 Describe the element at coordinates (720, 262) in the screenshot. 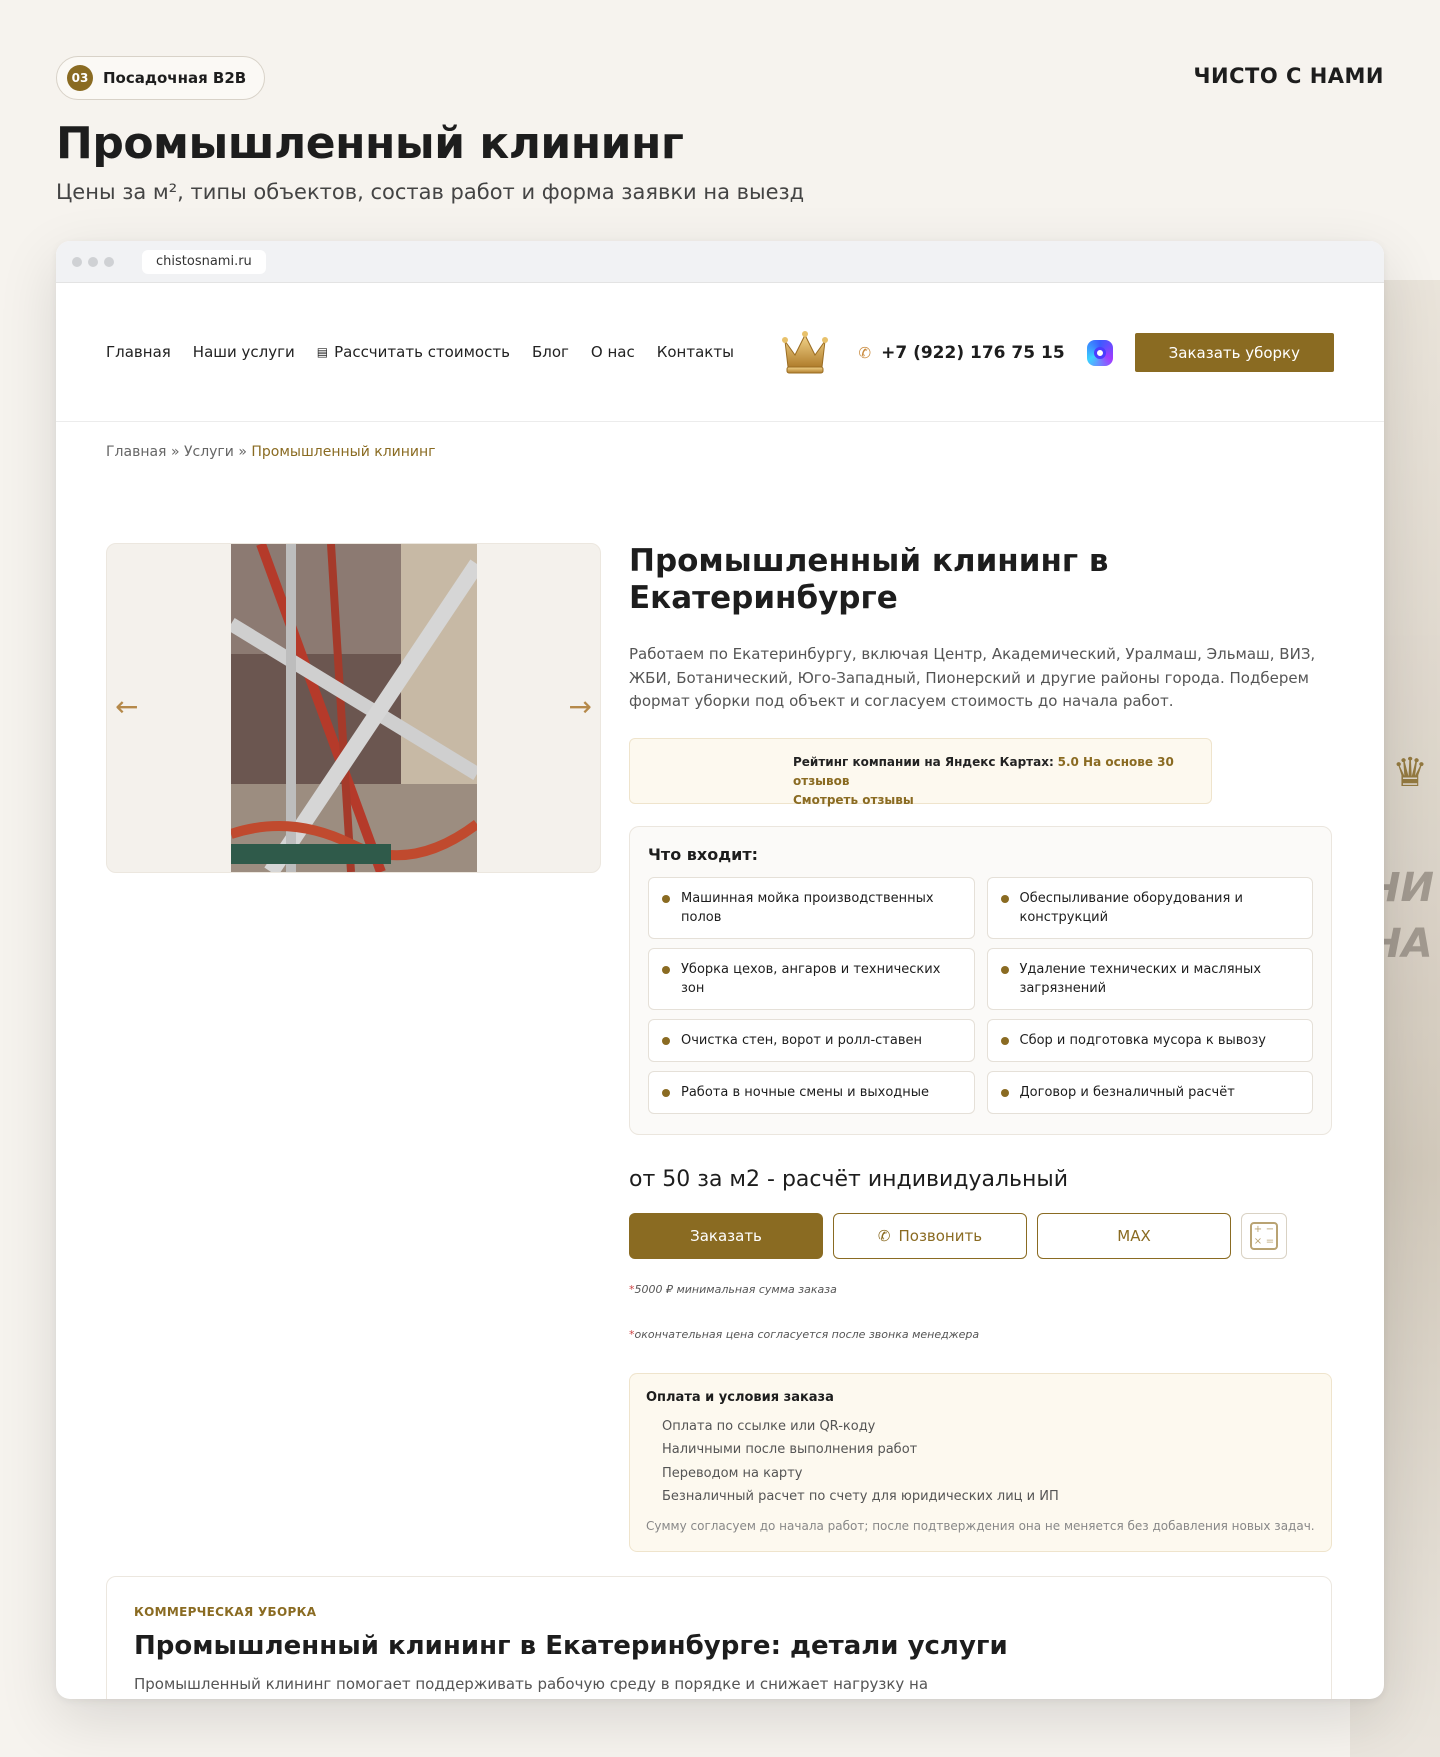

I see `browser-chrome: chistosnami.ru` at that location.